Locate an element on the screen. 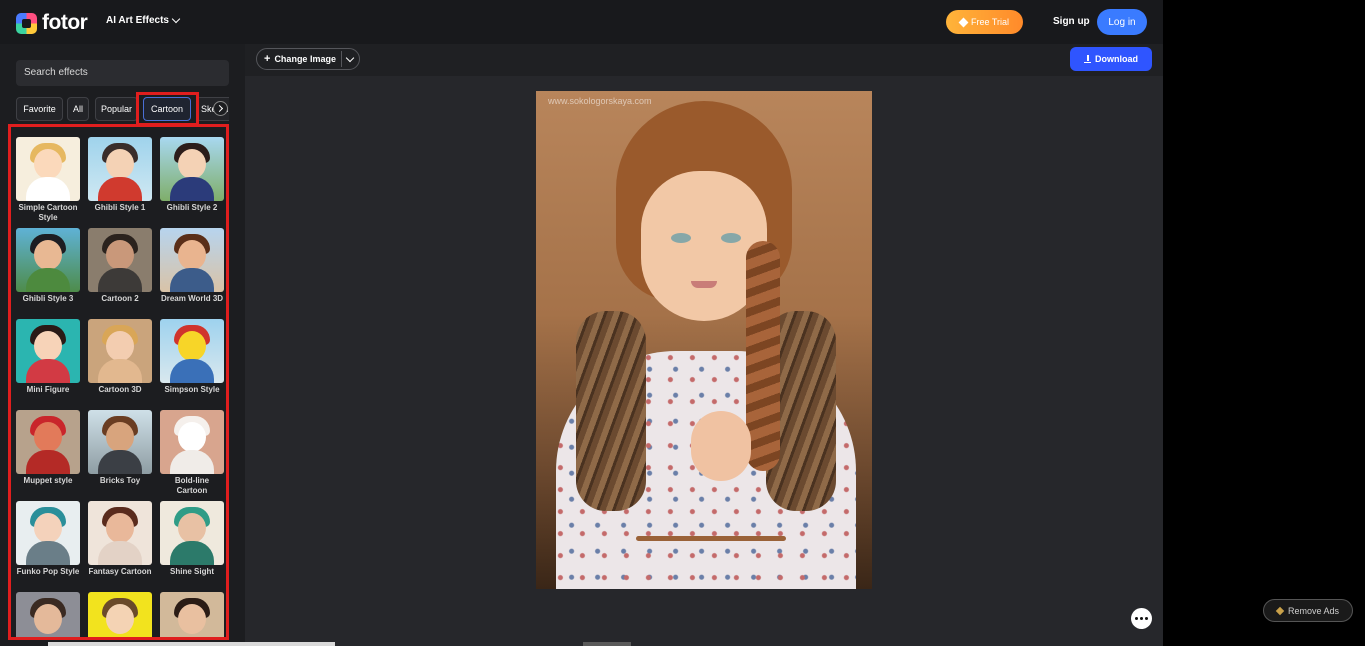  tab-favorite: Favorite is located at coordinates (39, 109).